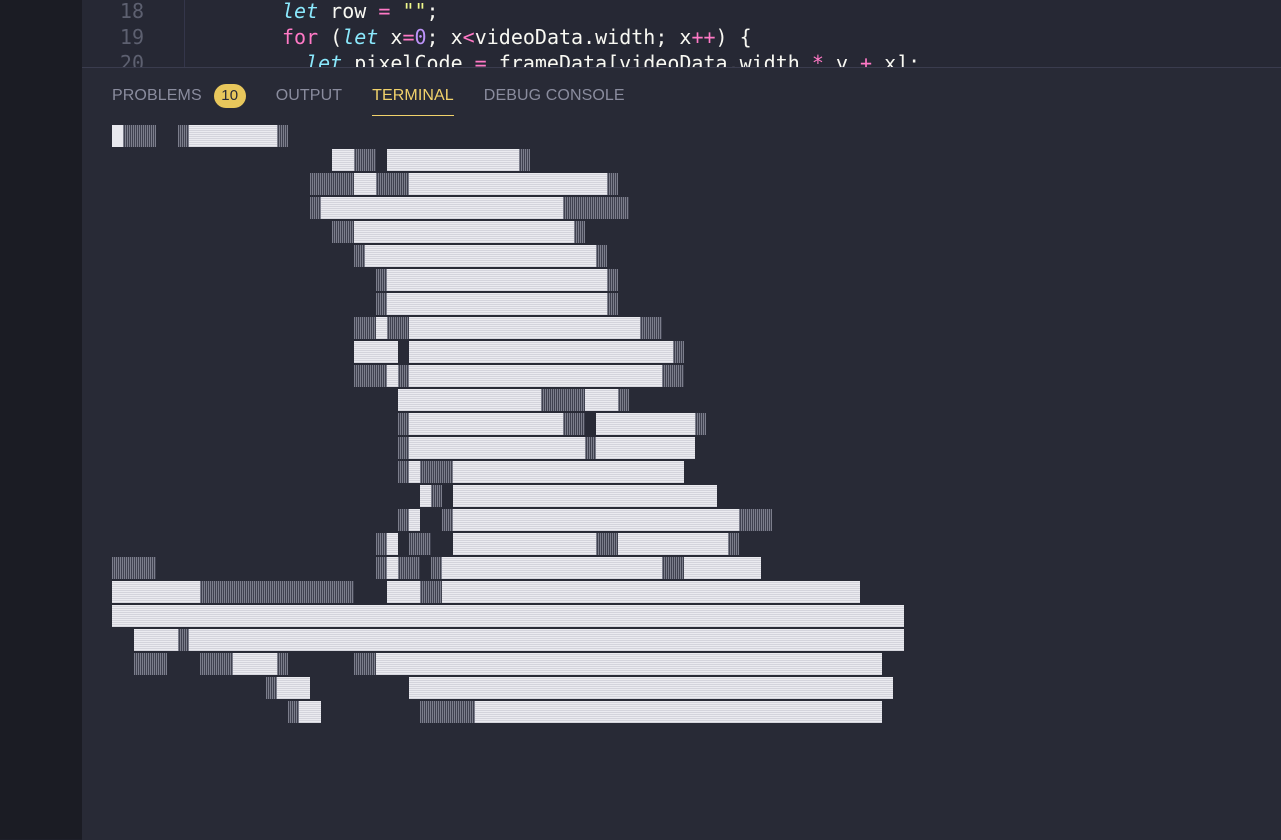 This screenshot has width=1281, height=840. I want to click on gutter-separator, so click(184, 33).